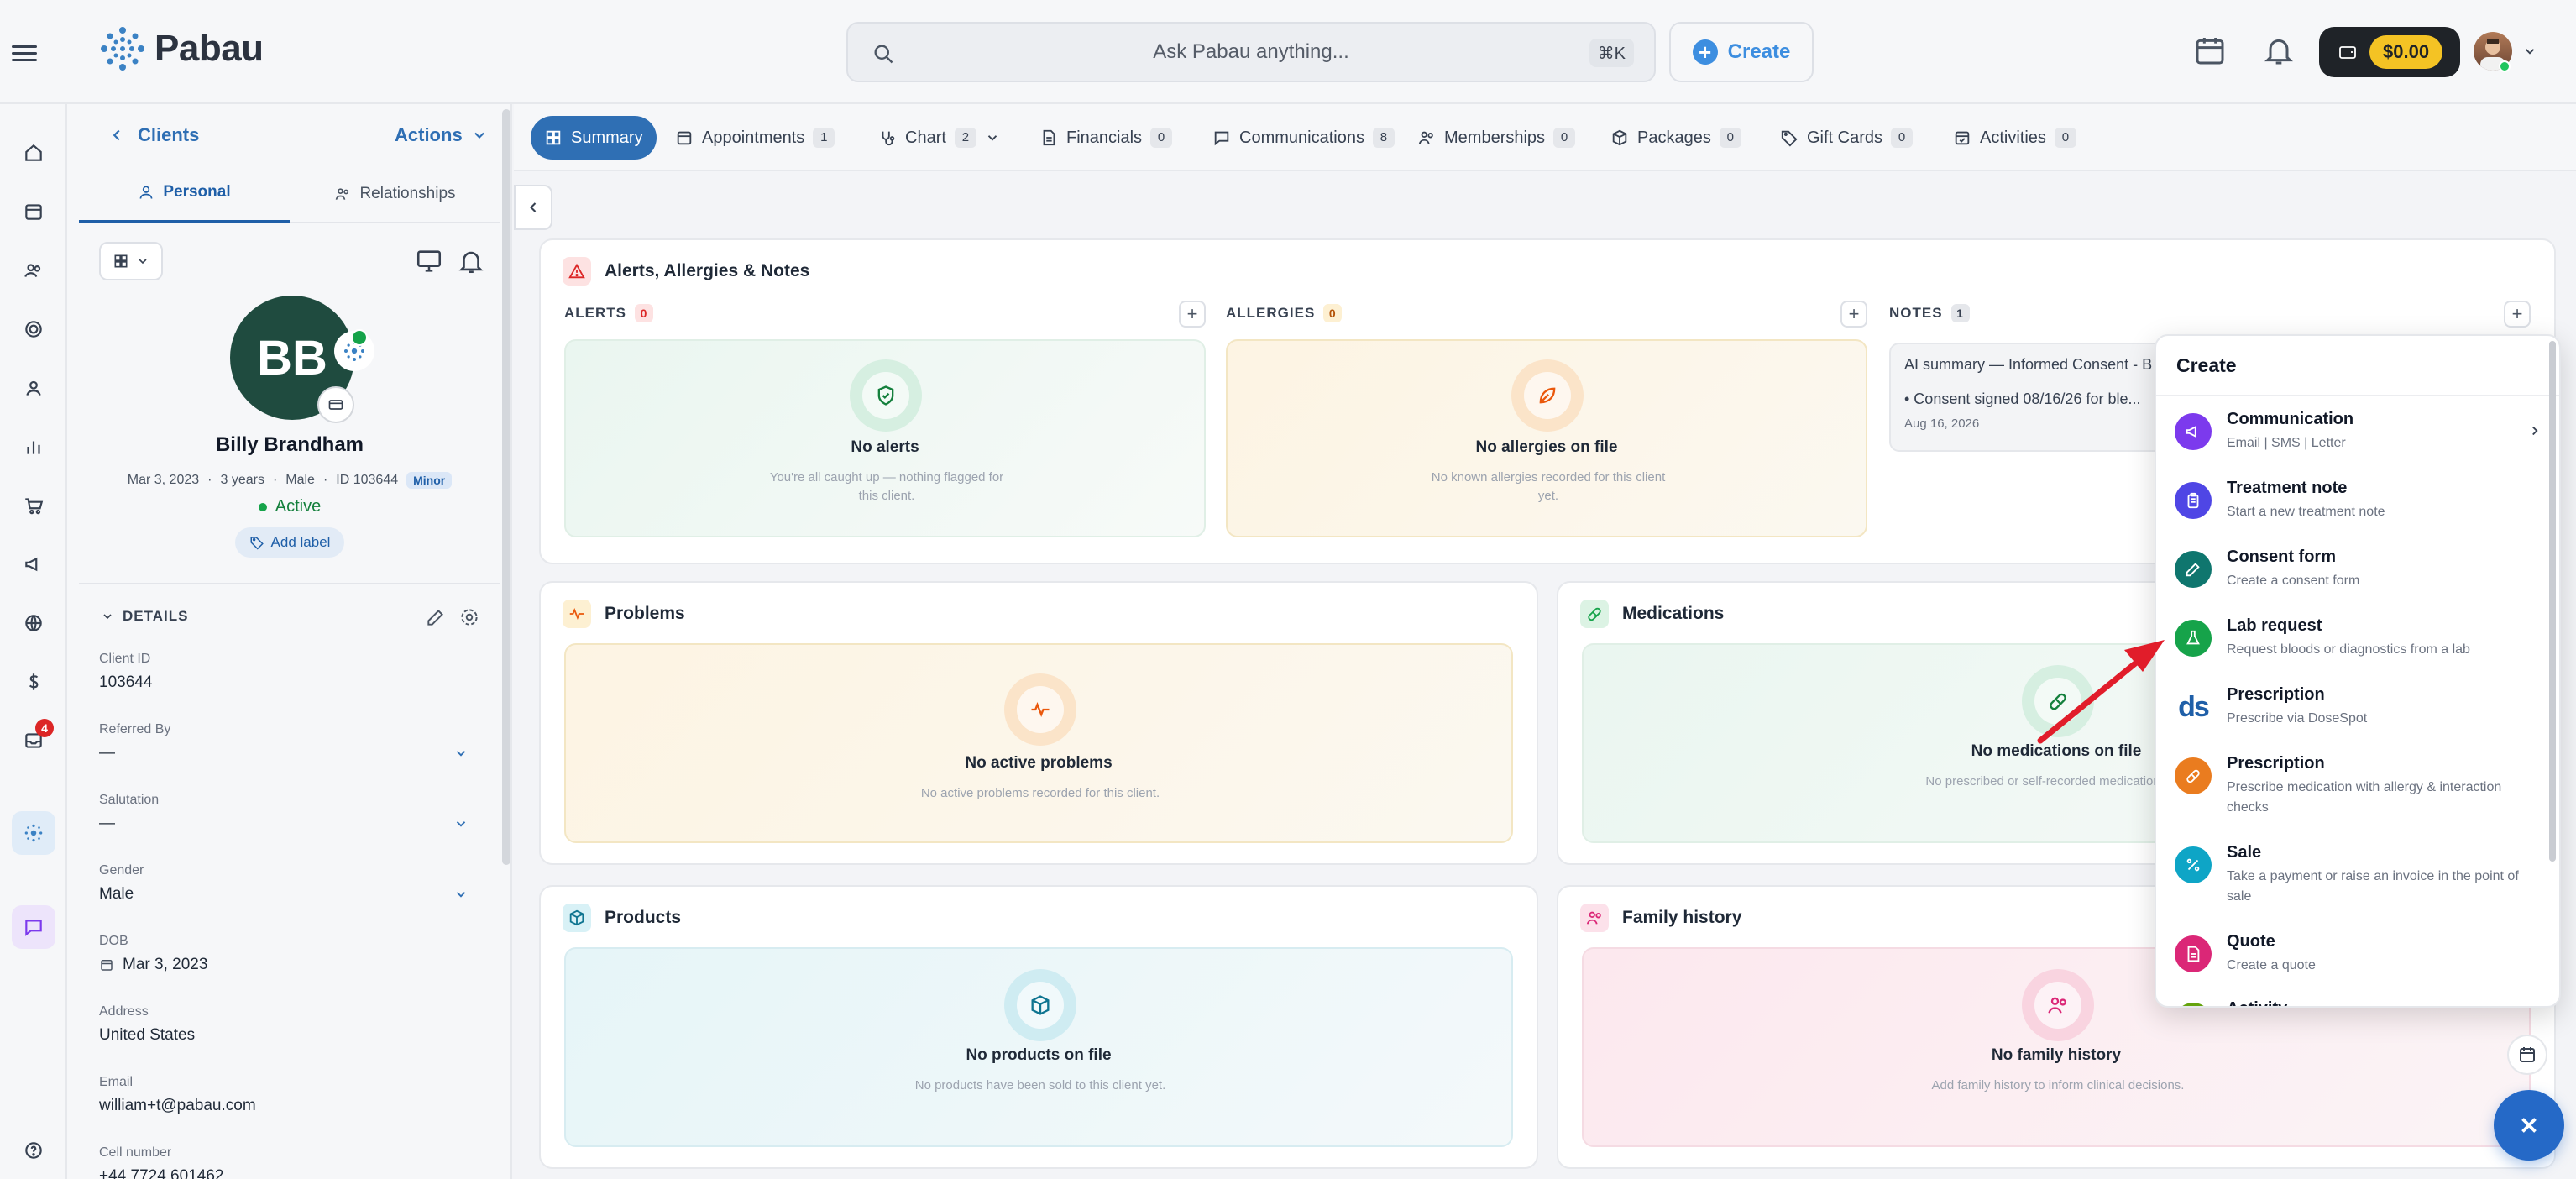 The image size is (2576, 1179). What do you see at coordinates (2245, 852) in the screenshot?
I see `menu-item-label: Sale` at bounding box center [2245, 852].